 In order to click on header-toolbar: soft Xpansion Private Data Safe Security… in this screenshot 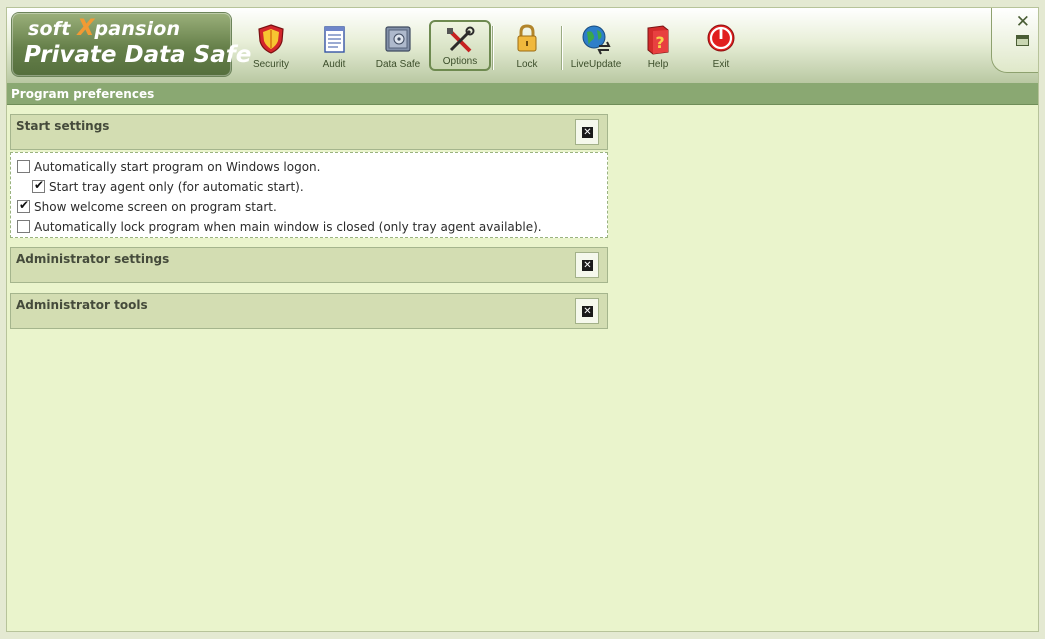, I will do `click(522, 46)`.